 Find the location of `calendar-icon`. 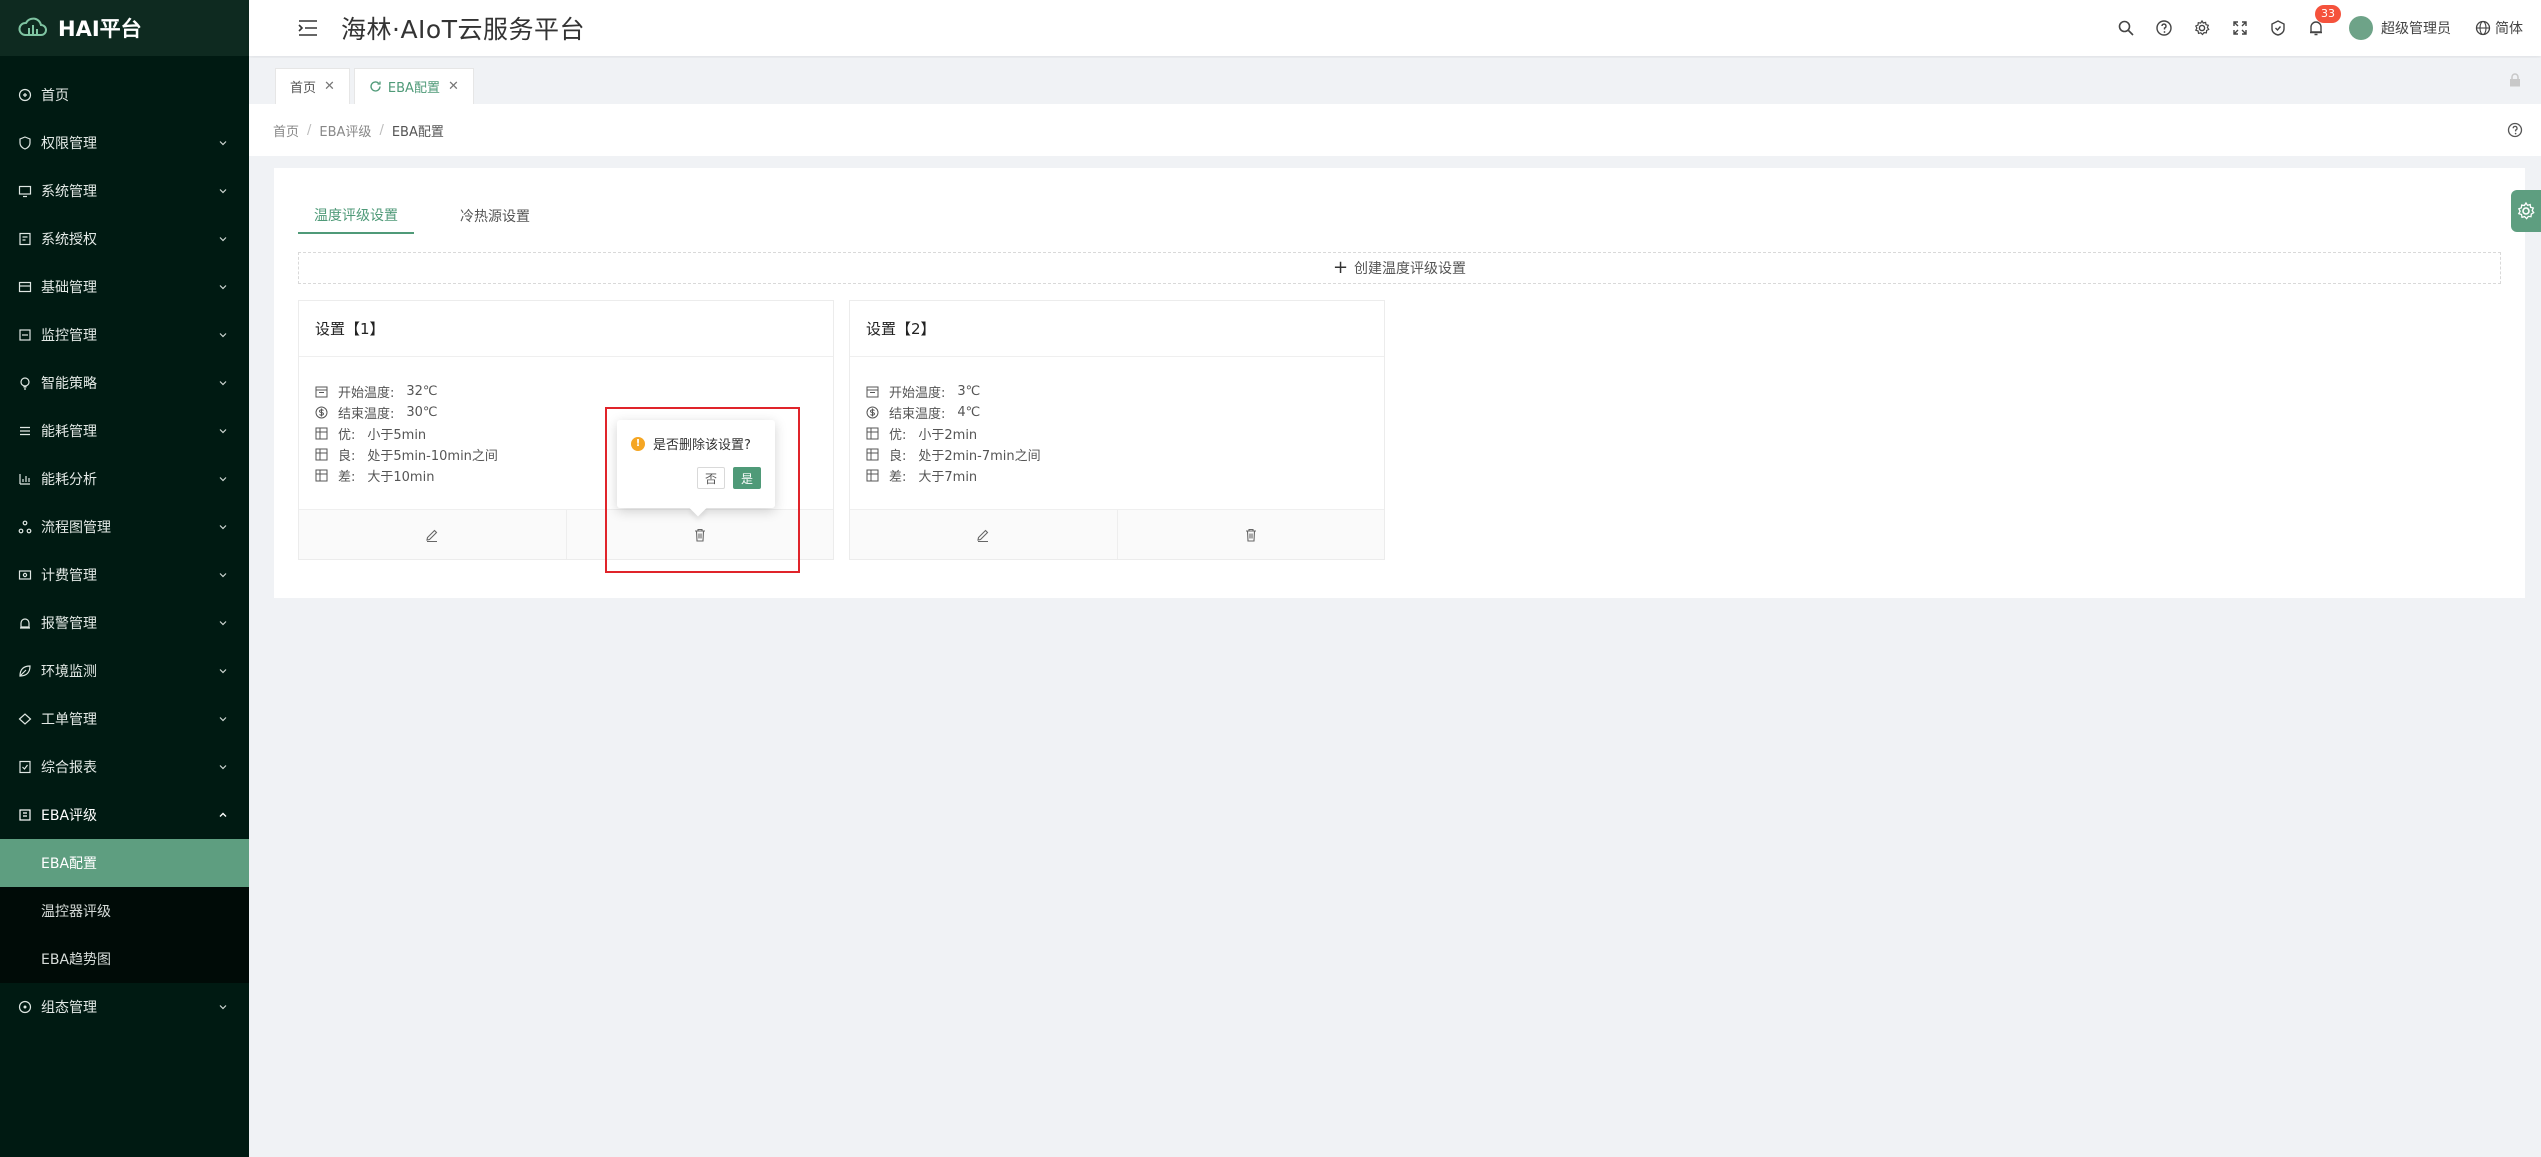

calendar-icon is located at coordinates (321, 391).